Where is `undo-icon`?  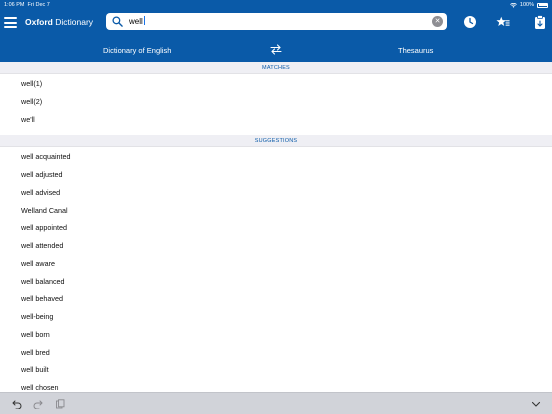
undo-icon is located at coordinates (17, 404).